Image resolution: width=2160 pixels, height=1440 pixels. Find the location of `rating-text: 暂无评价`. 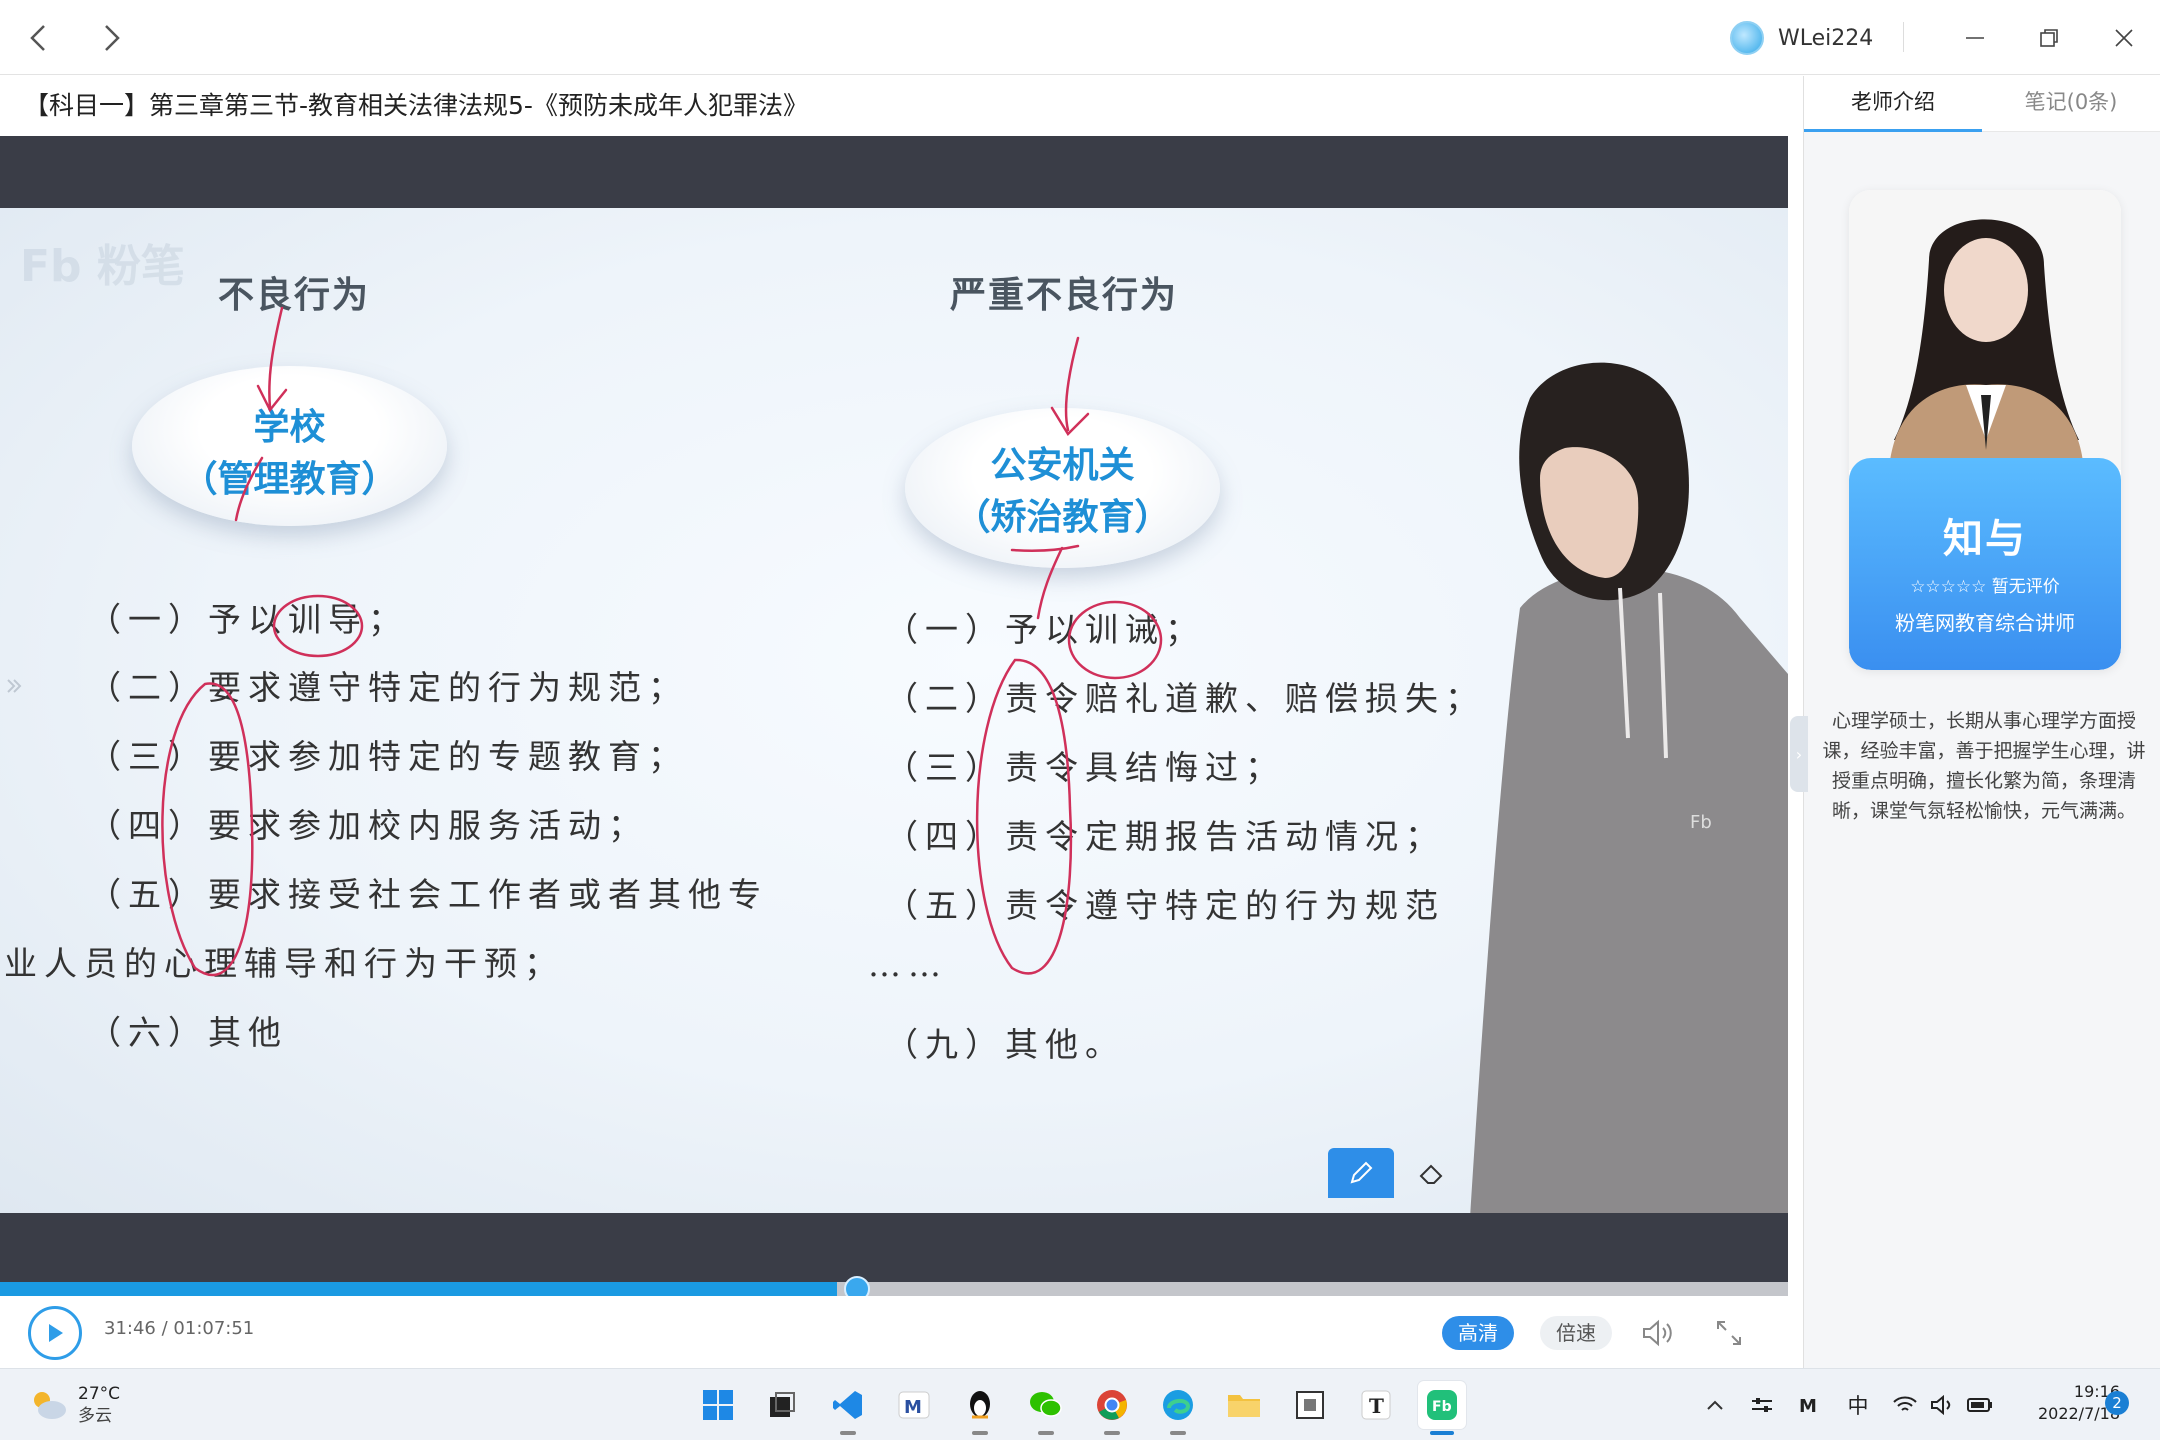

rating-text: 暂无评价 is located at coordinates (2025, 587).